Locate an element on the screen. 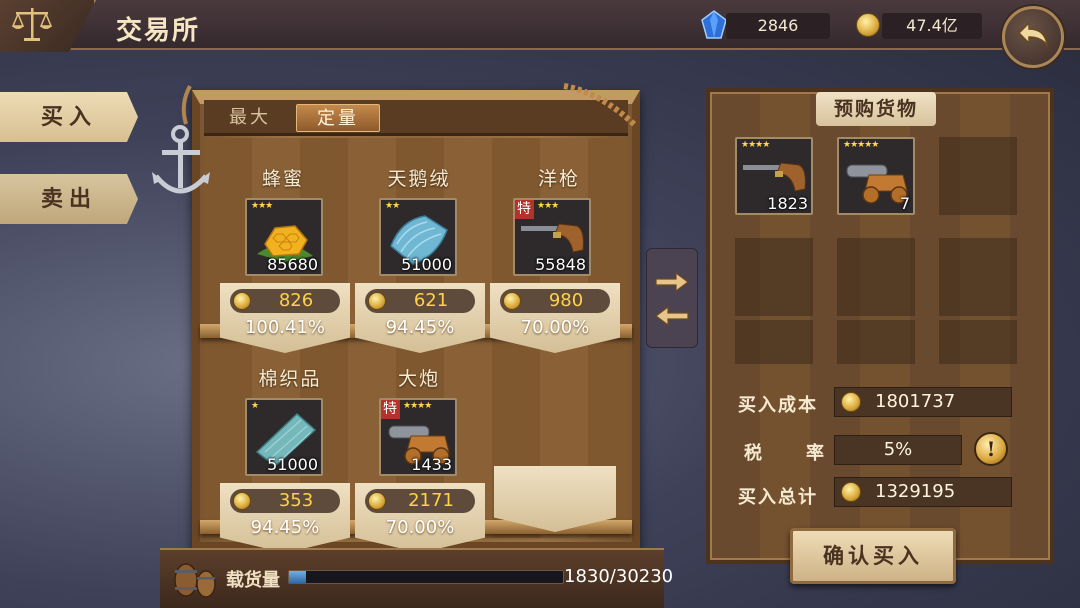  cargo-label: 载货量 is located at coordinates (253, 580).